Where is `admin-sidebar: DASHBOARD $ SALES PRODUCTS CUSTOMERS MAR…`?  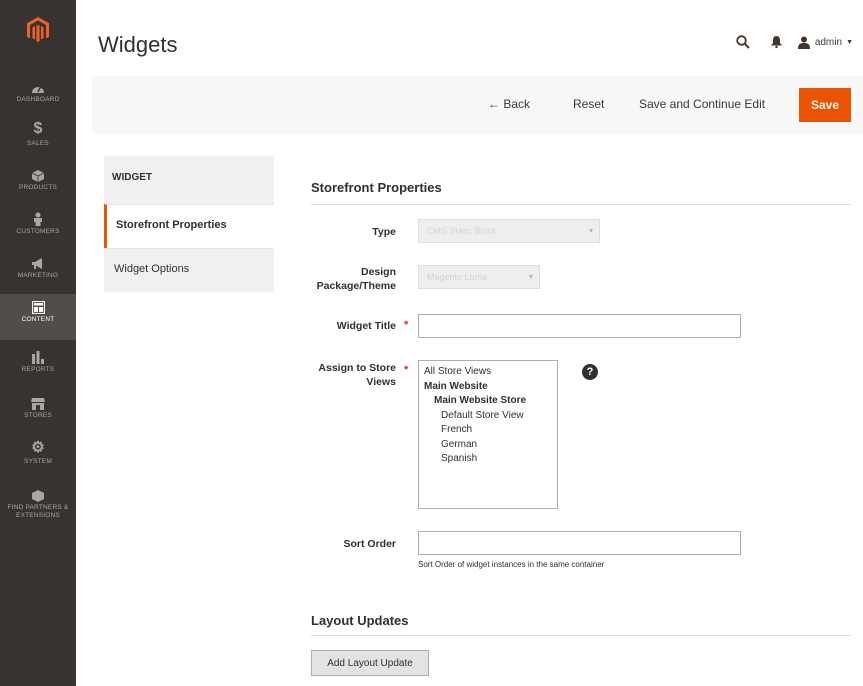 admin-sidebar: DASHBOARD $ SALES PRODUCTS CUSTOMERS MAR… is located at coordinates (38, 343).